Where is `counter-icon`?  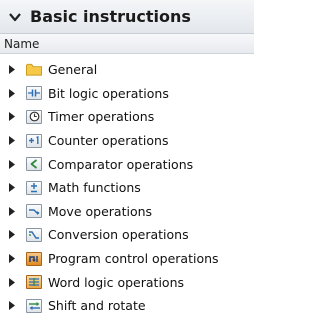 counter-icon is located at coordinates (34, 140).